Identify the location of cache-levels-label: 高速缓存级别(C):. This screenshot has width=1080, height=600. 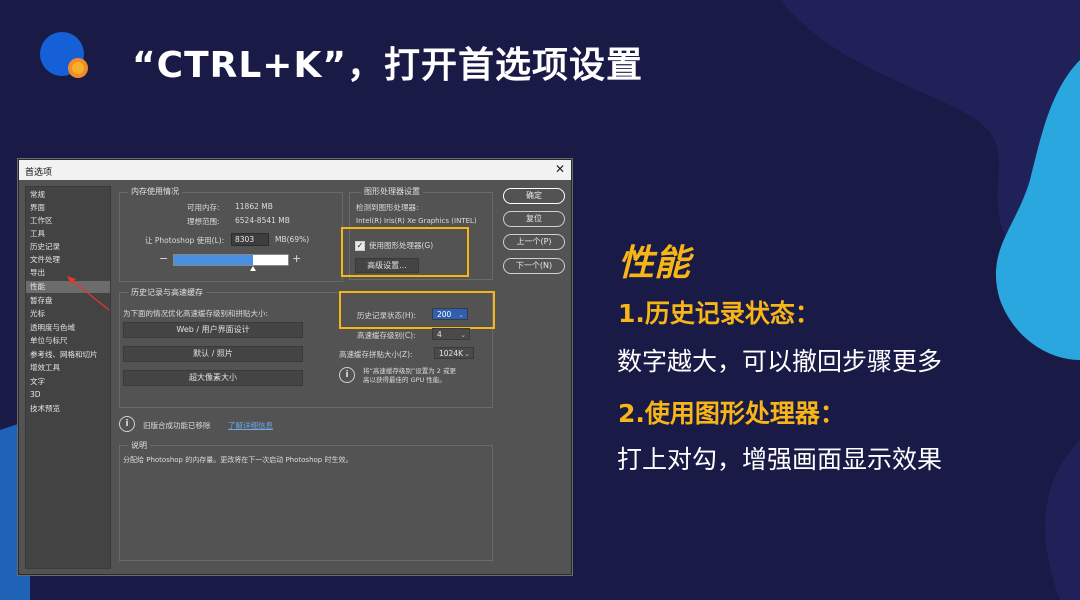
(386, 335).